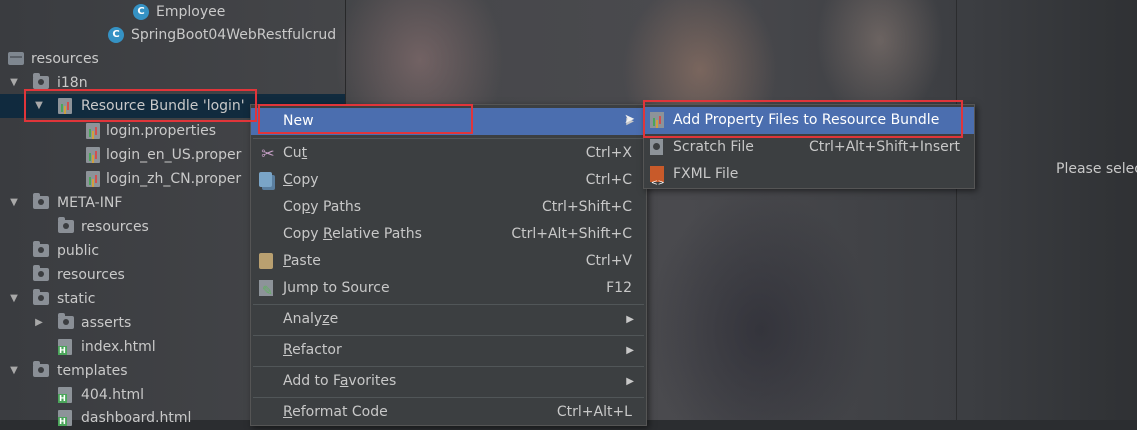  What do you see at coordinates (706, 174) in the screenshot?
I see `submenu-item-label: FXML File` at bounding box center [706, 174].